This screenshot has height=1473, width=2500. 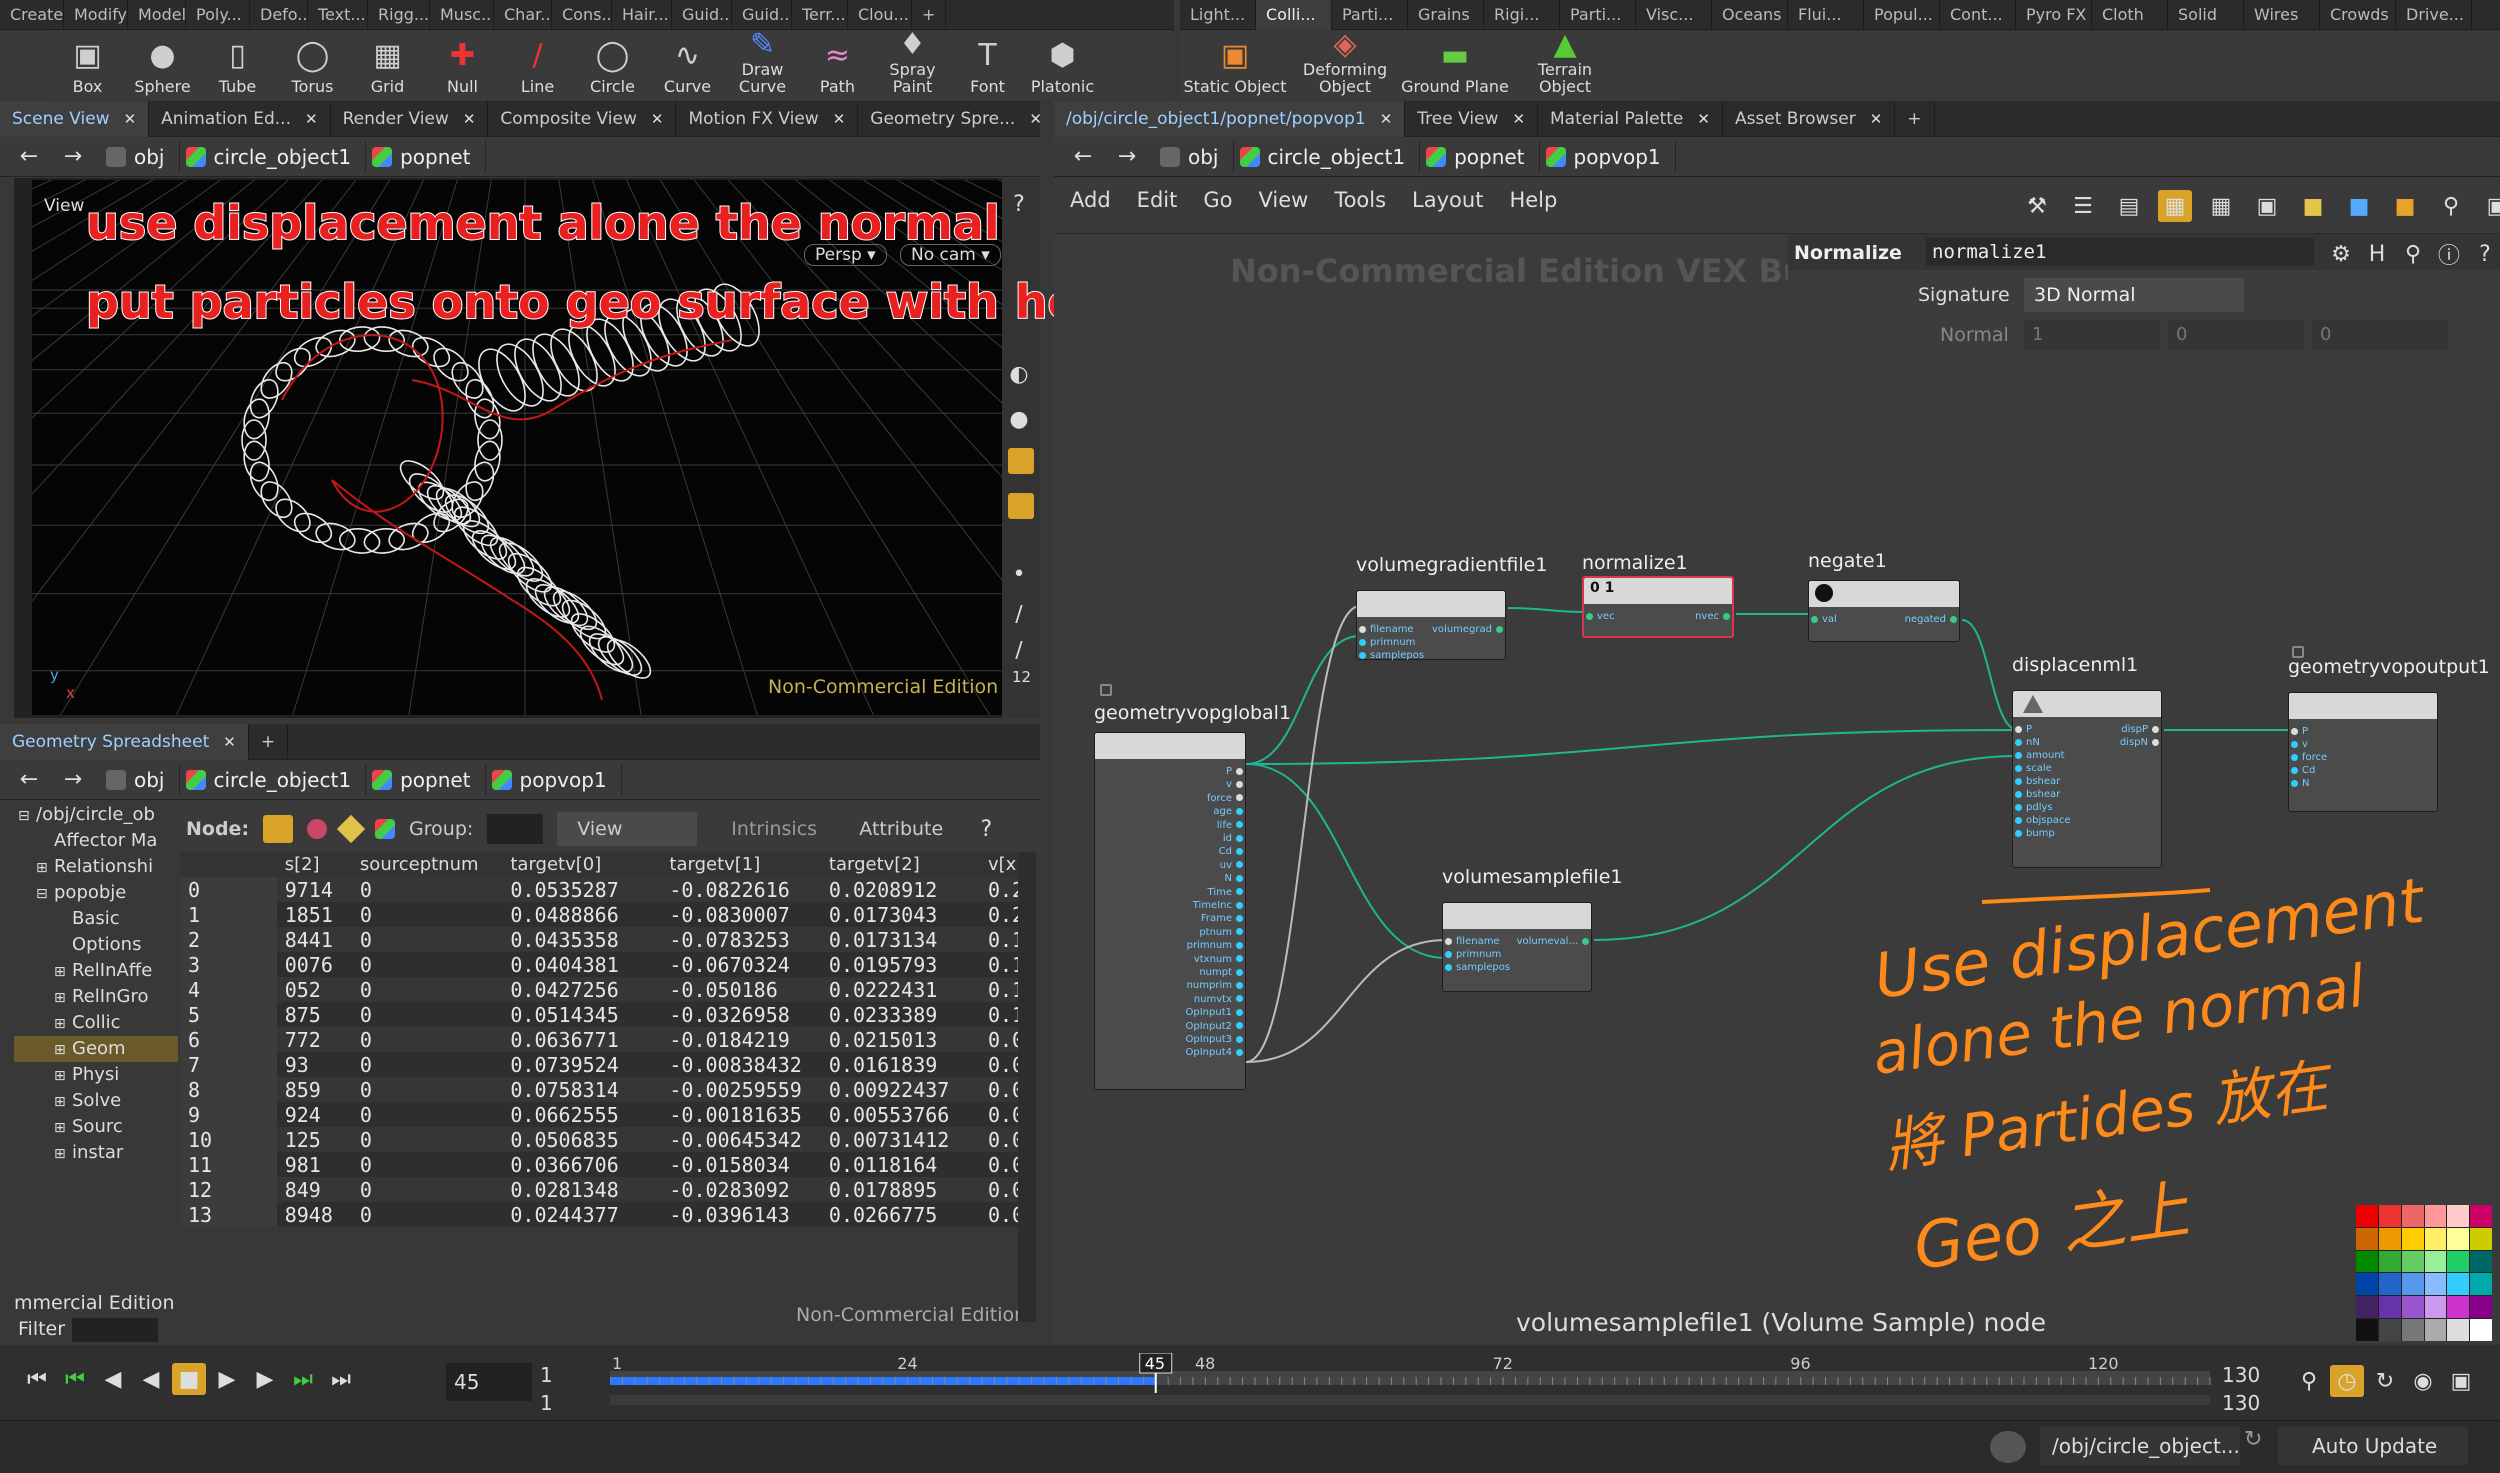 I want to click on grid-view-icon: ▦, so click(x=2175, y=206).